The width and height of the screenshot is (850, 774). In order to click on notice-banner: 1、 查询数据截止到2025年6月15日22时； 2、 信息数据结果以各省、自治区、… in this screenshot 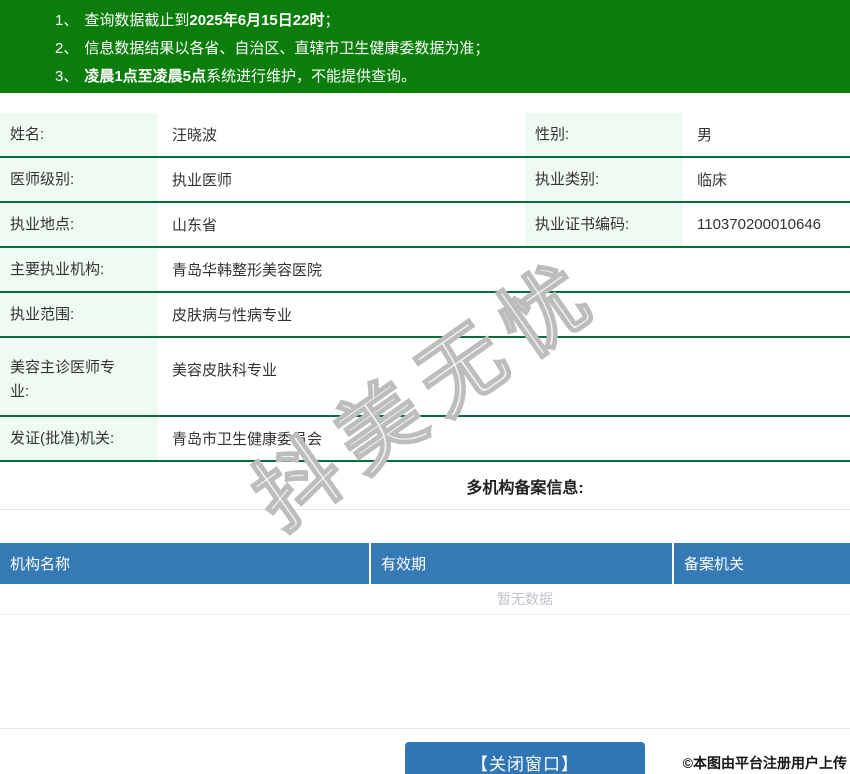, I will do `click(425, 46)`.